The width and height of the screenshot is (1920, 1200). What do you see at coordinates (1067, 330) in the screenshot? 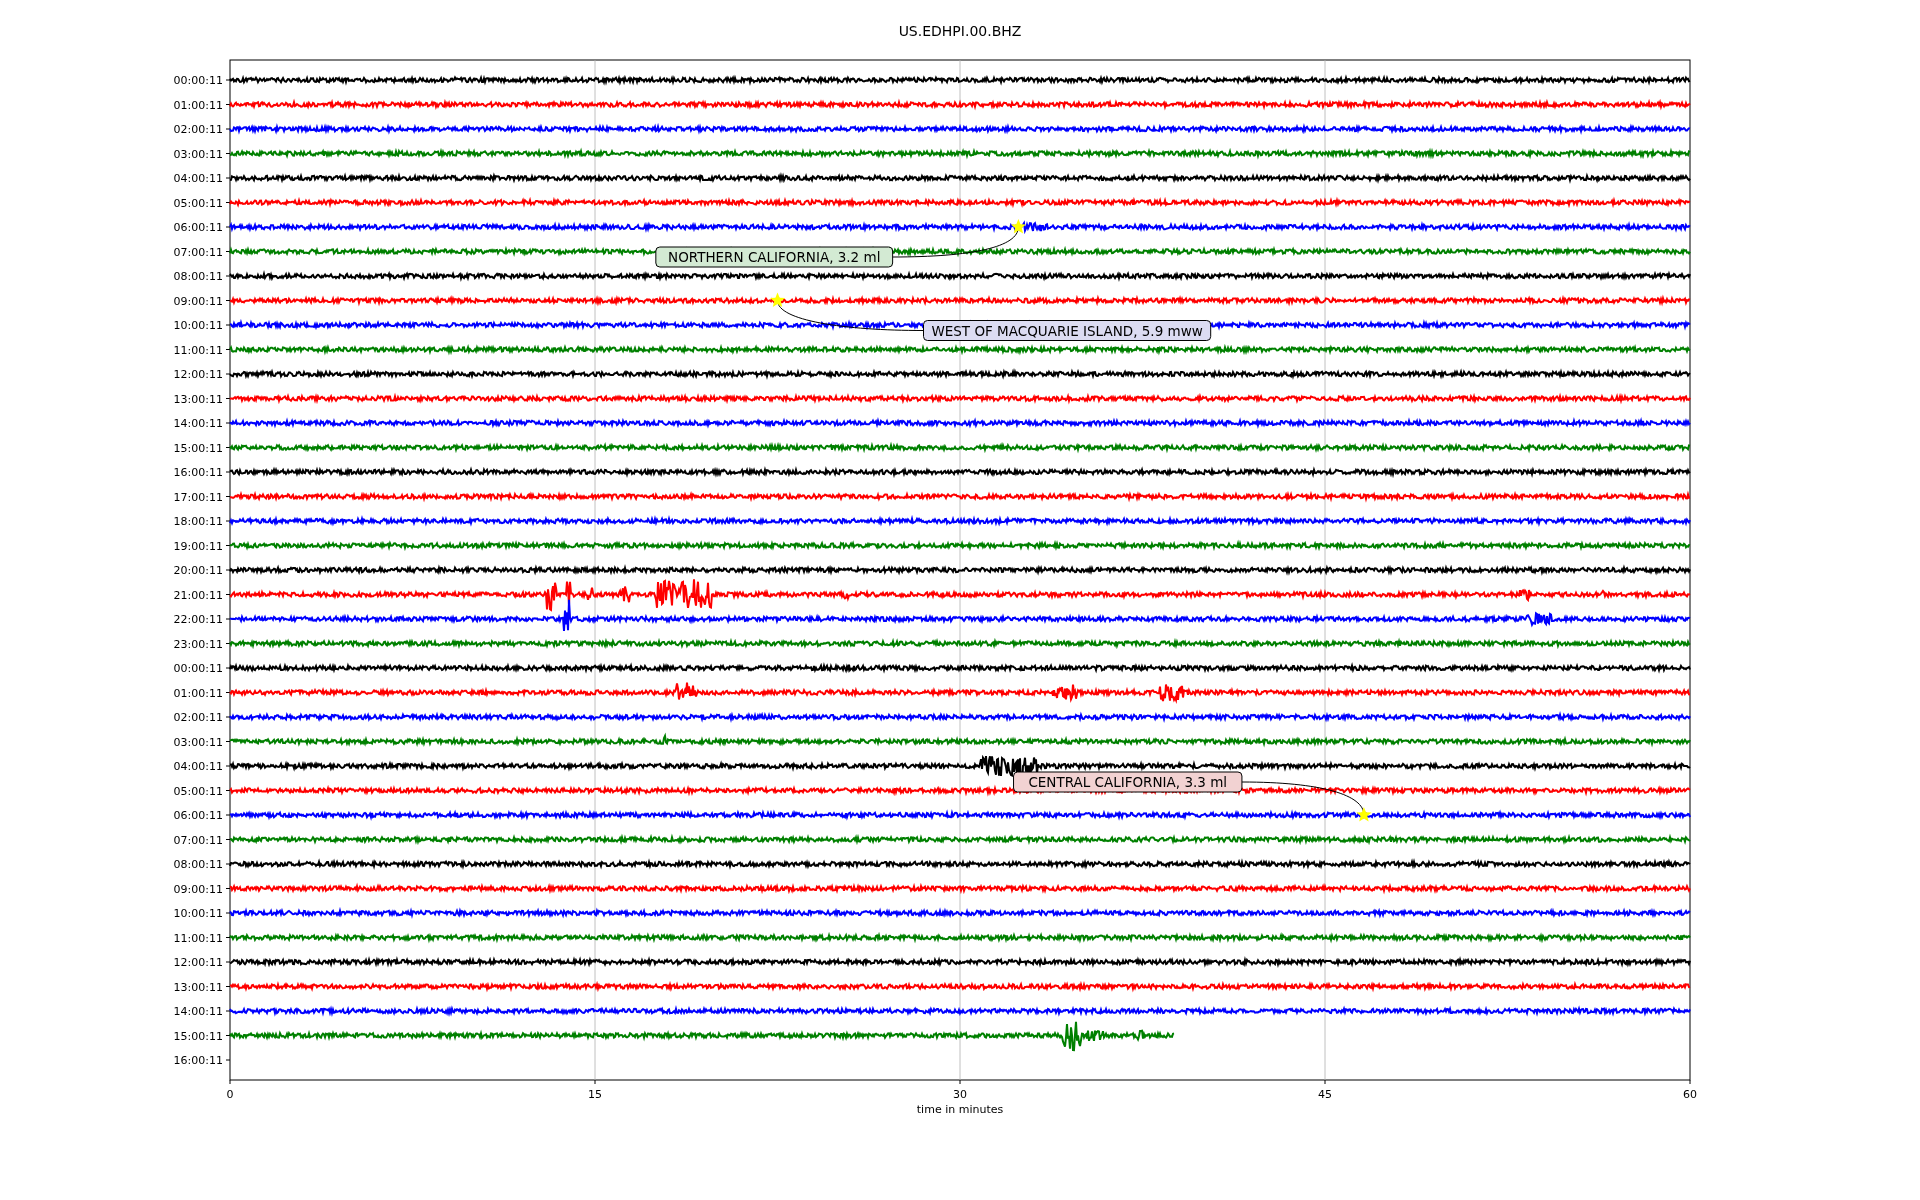
I see `event-label: WEST OF MACQUARIE ISLAND, 5.9 mww` at bounding box center [1067, 330].